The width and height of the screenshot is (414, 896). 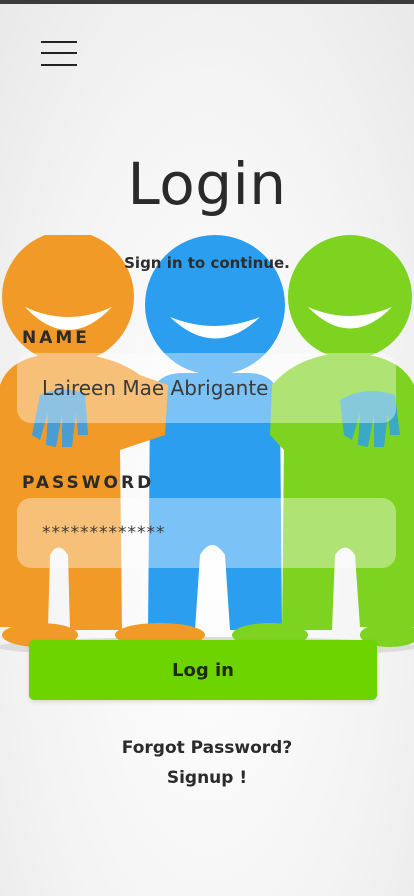 What do you see at coordinates (88, 483) in the screenshot?
I see `password-label: PASSWORD` at bounding box center [88, 483].